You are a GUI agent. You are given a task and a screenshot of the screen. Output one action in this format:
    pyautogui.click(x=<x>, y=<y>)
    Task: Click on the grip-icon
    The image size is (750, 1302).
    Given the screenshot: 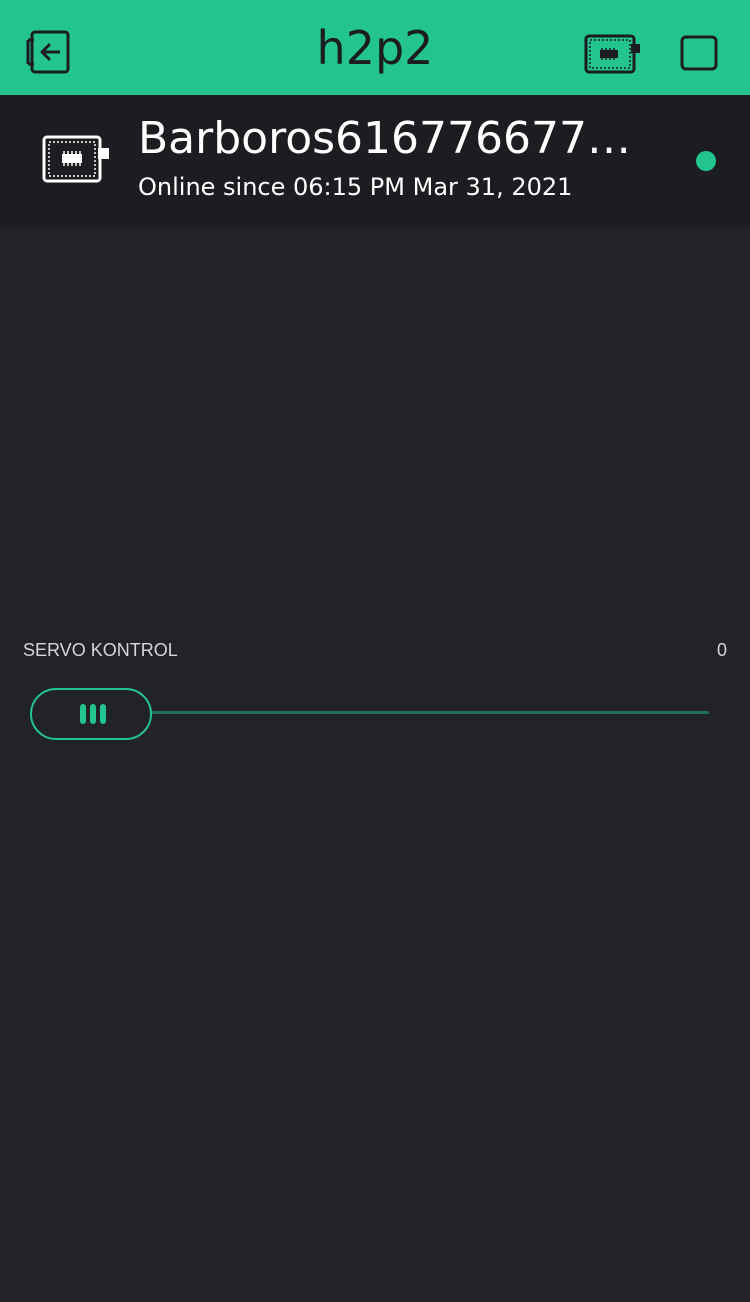 What is the action you would take?
    pyautogui.click(x=93, y=714)
    